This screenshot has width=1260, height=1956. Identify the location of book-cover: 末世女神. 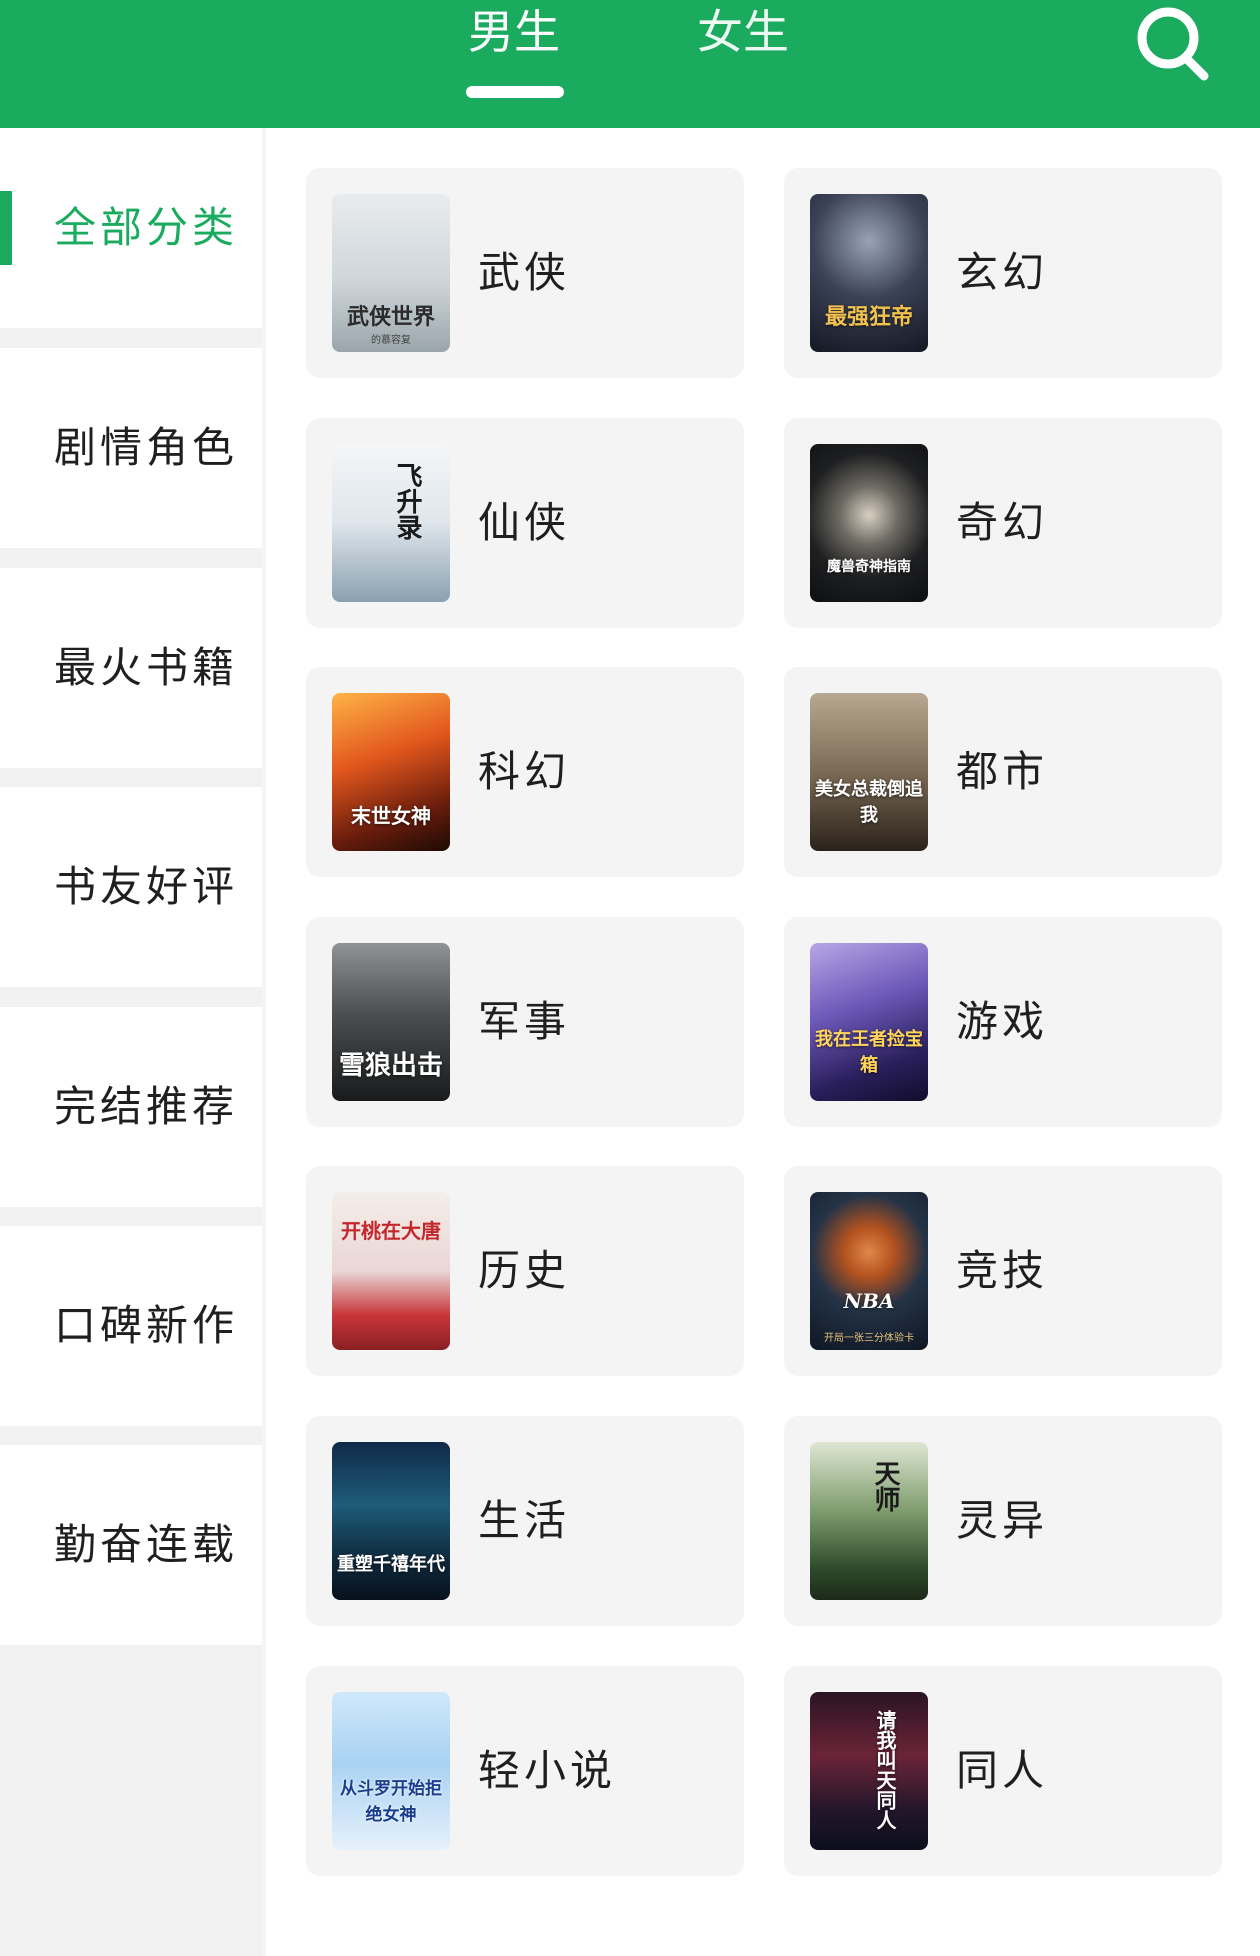
(391, 772).